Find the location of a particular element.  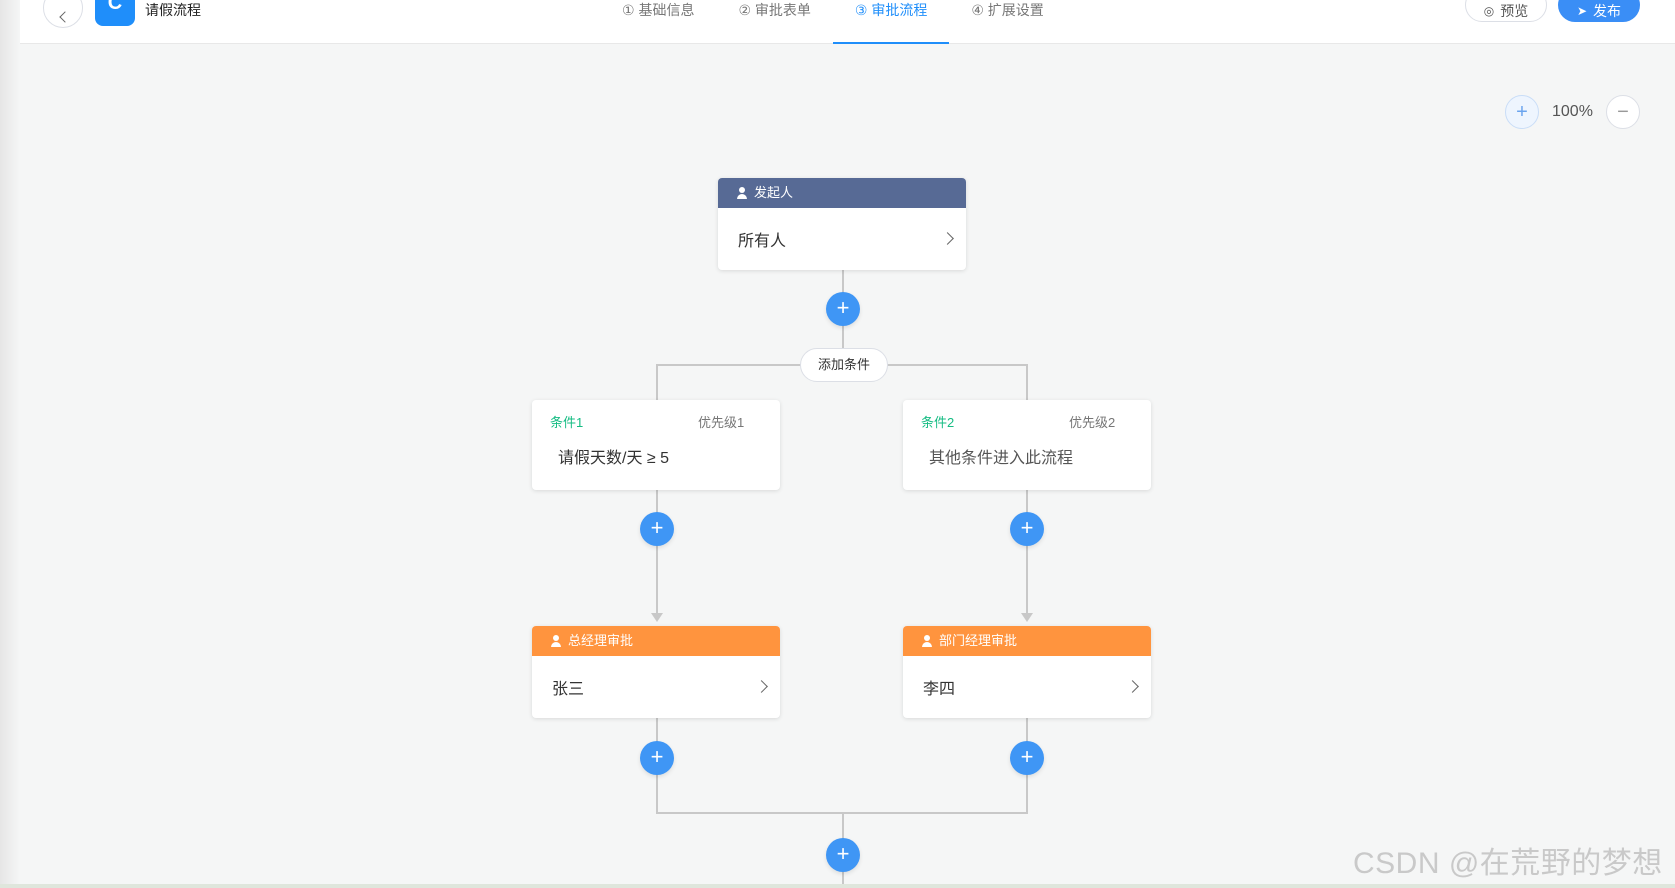

tab-basic-info: ① 基础信息 is located at coordinates (658, 22).